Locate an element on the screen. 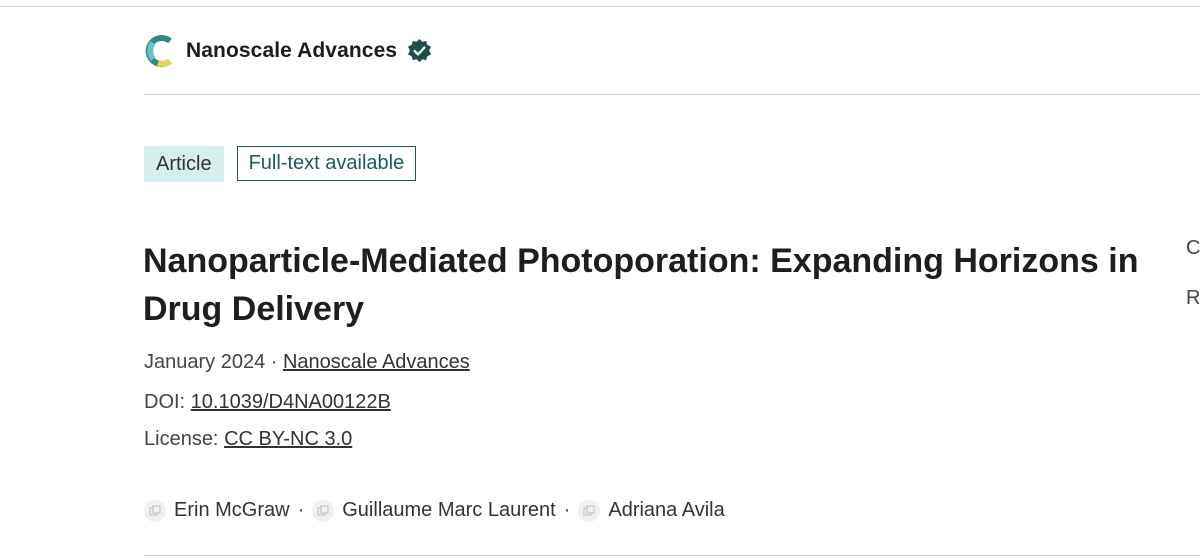 The height and width of the screenshot is (560, 1200). author-item: Erin McGraw is located at coordinates (217, 510).